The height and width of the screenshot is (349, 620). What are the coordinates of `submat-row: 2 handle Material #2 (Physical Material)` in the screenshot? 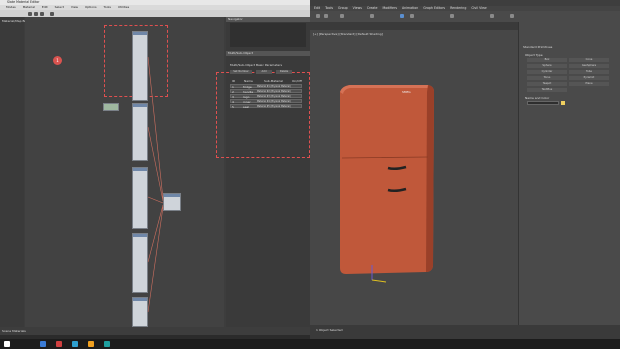 It's located at (266, 91).